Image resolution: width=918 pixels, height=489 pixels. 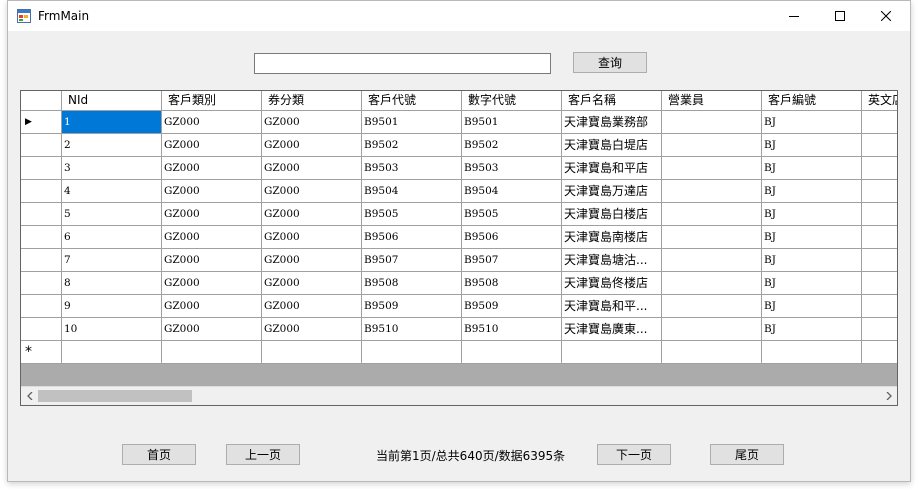 What do you see at coordinates (412, 237) in the screenshot?
I see `table-cell: B9506` at bounding box center [412, 237].